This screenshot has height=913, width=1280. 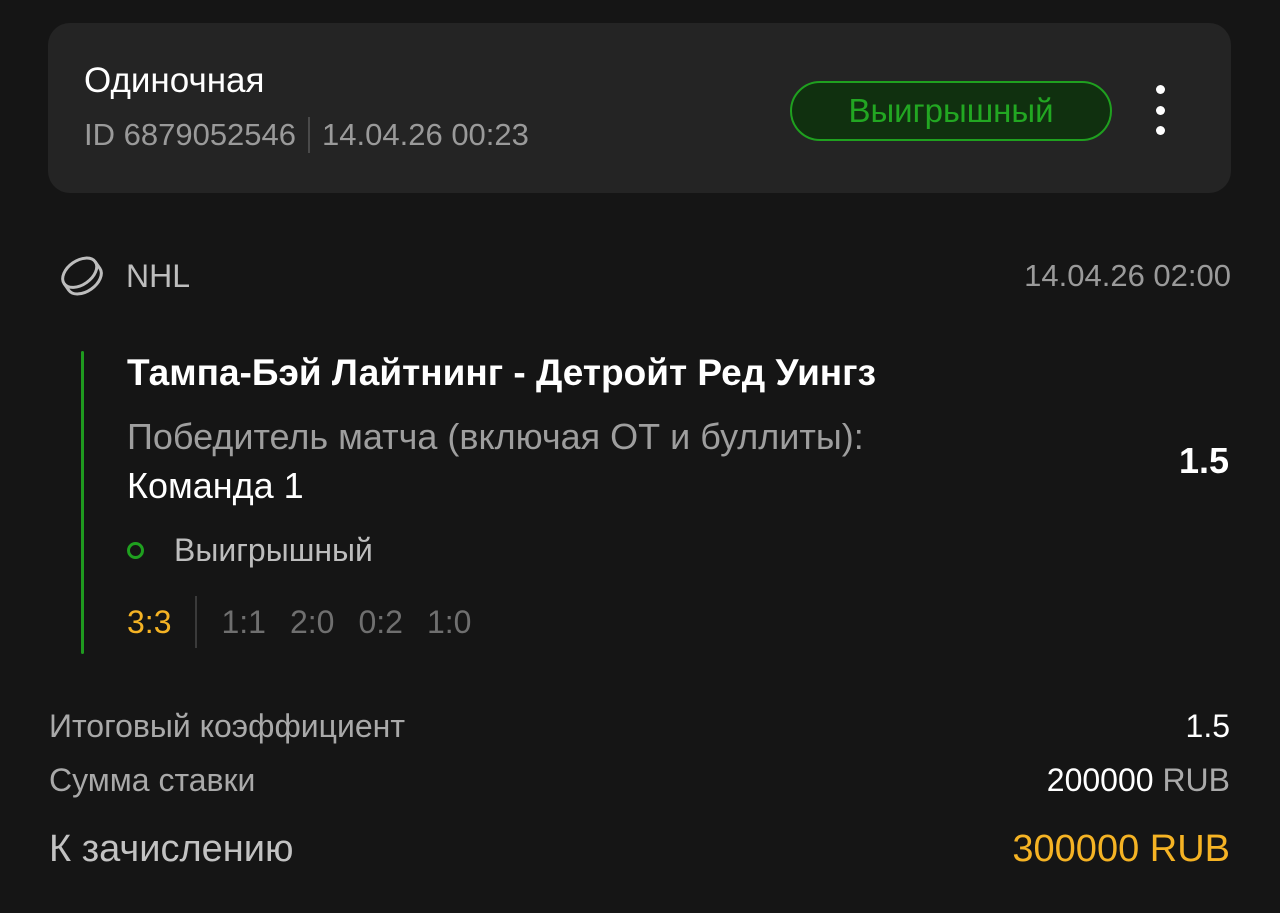 What do you see at coordinates (174, 80) in the screenshot?
I see `bet-type-title: Одиночная` at bounding box center [174, 80].